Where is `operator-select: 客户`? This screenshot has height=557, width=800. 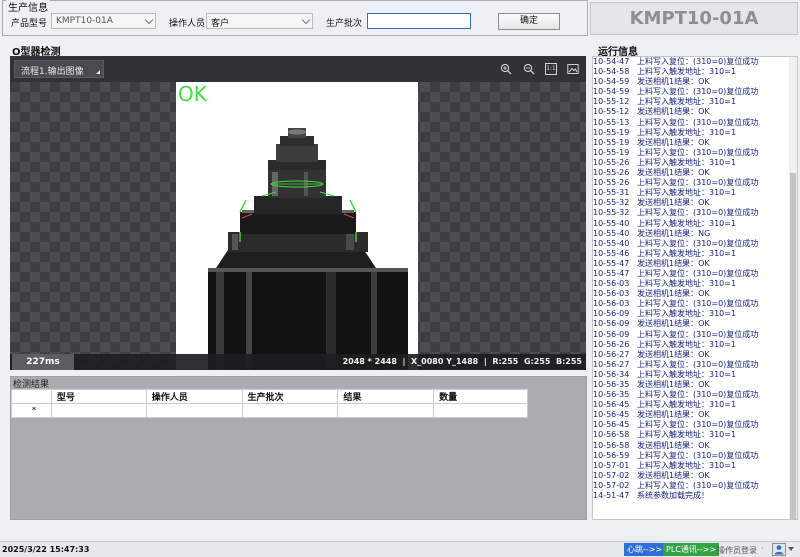
operator-select: 客户 is located at coordinates (259, 21).